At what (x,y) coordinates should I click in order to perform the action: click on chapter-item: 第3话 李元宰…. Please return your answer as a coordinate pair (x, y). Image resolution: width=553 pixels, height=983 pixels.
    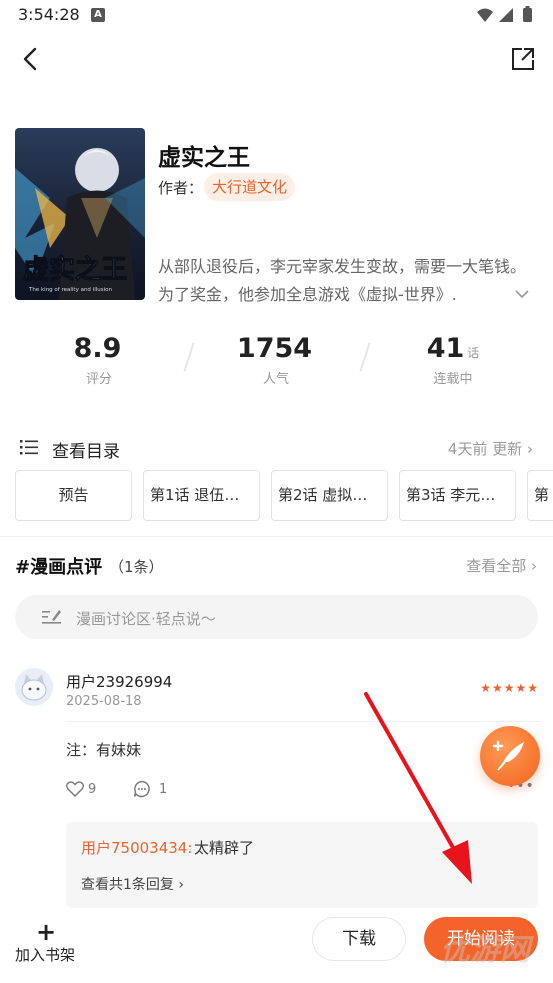
    Looking at the image, I should click on (457, 495).